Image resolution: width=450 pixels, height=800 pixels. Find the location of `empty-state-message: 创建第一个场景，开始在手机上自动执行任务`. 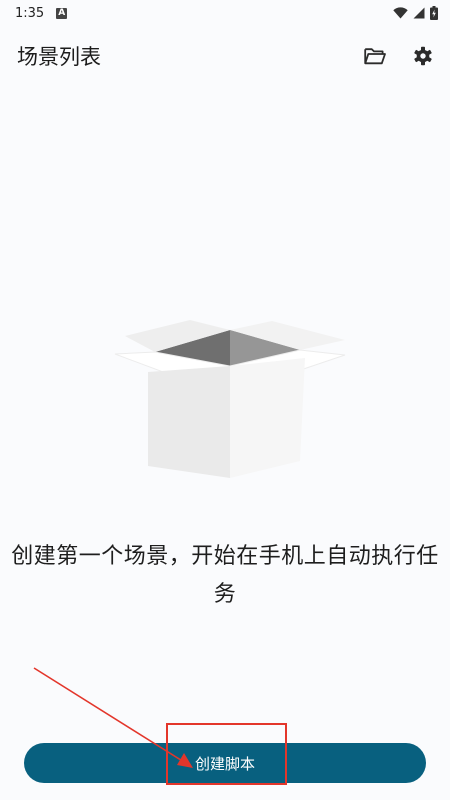

empty-state-message: 创建第一个场景，开始在手机上自动执行任务 is located at coordinates (225, 575).